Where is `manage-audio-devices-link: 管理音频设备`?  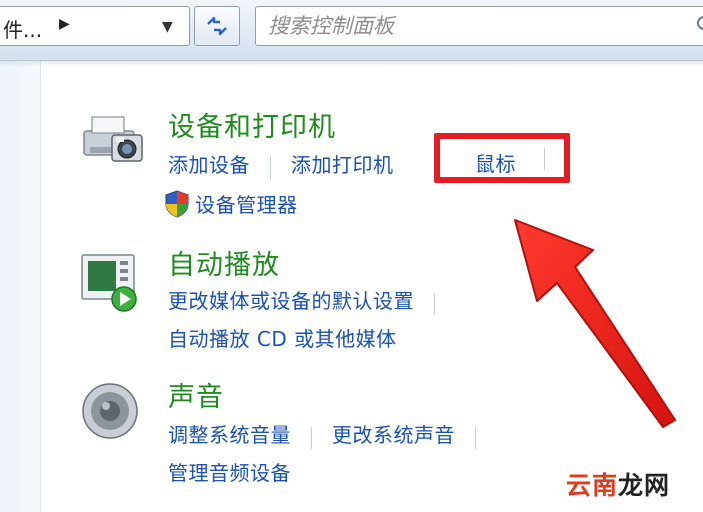
manage-audio-devices-link: 管理音频设备 is located at coordinates (229, 473).